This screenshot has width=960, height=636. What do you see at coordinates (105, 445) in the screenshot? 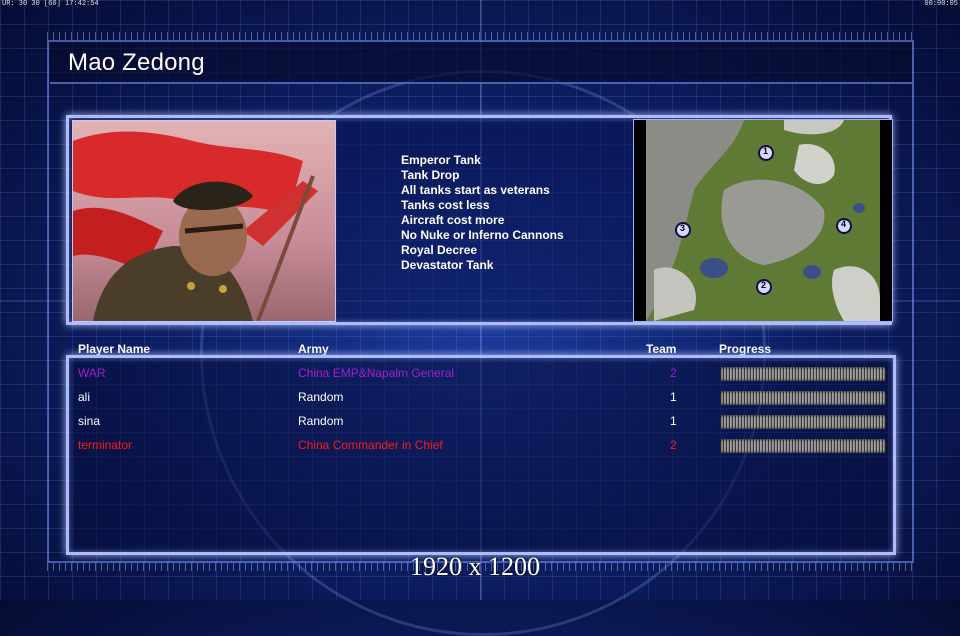
I see `player-name: terminator` at bounding box center [105, 445].